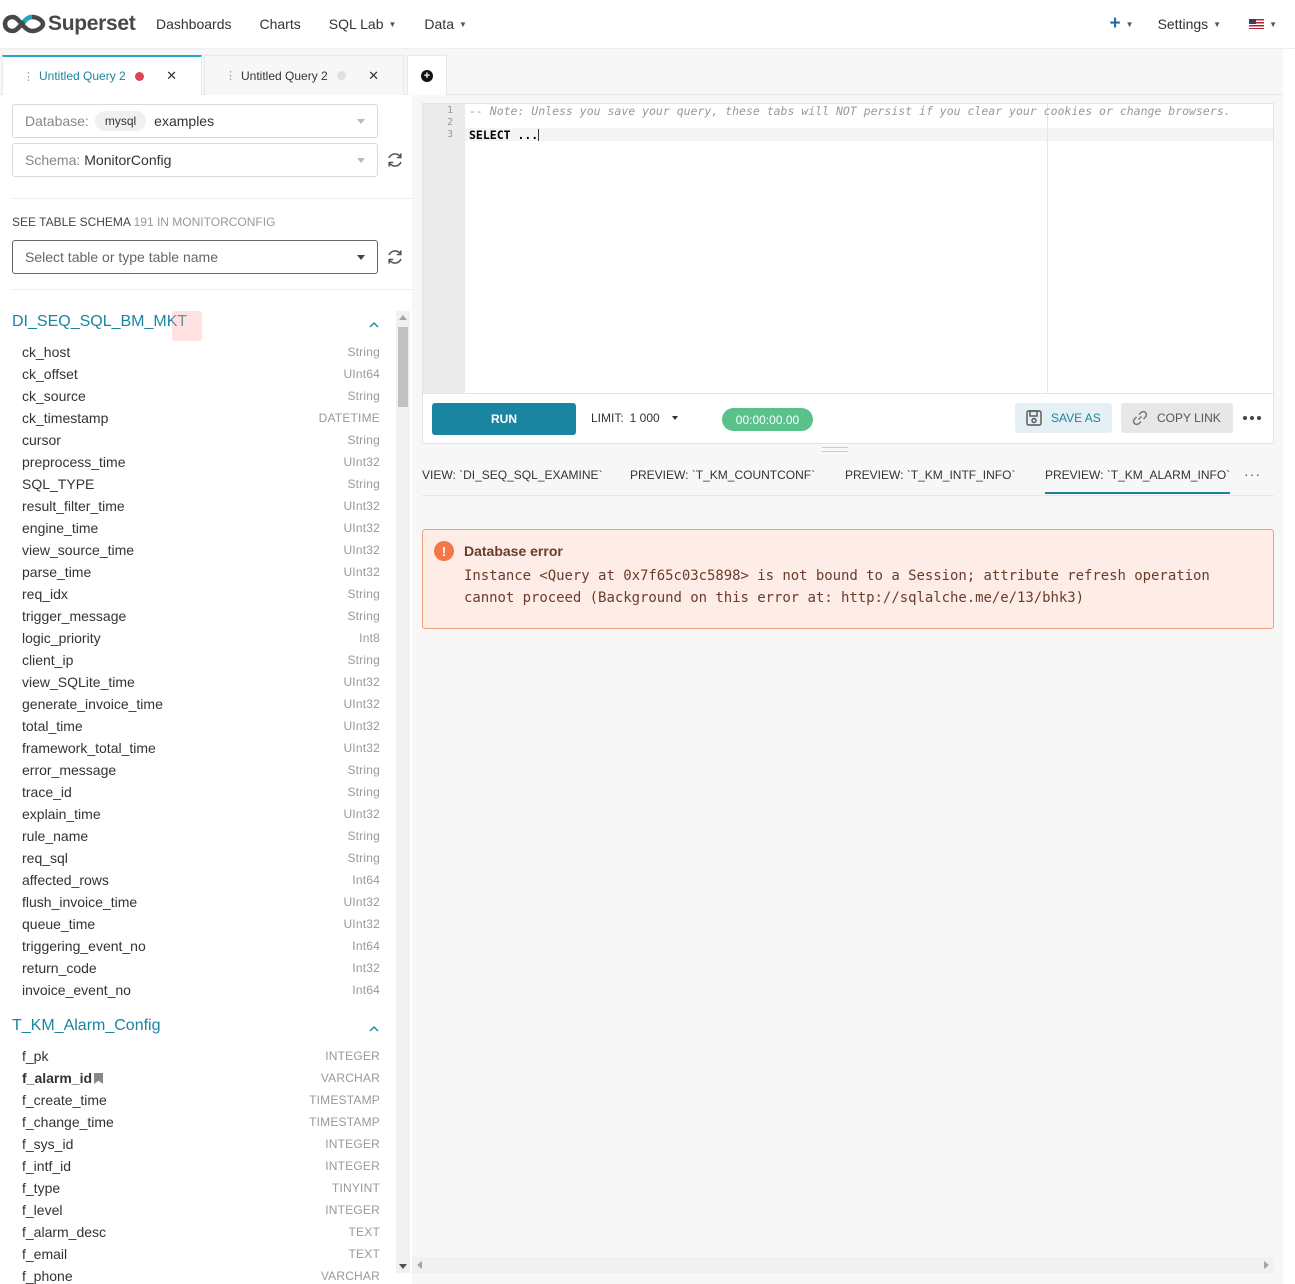 Image resolution: width=1295 pixels, height=1284 pixels. Describe the element at coordinates (504, 419) in the screenshot. I see `run-button: RUN` at that location.